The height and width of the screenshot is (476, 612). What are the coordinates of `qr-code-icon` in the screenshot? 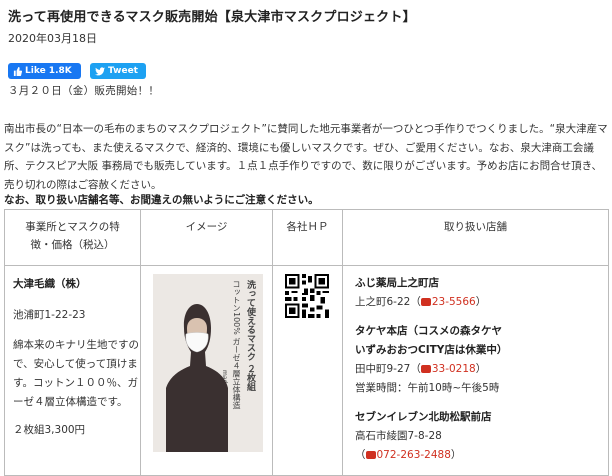 It's located at (307, 296).